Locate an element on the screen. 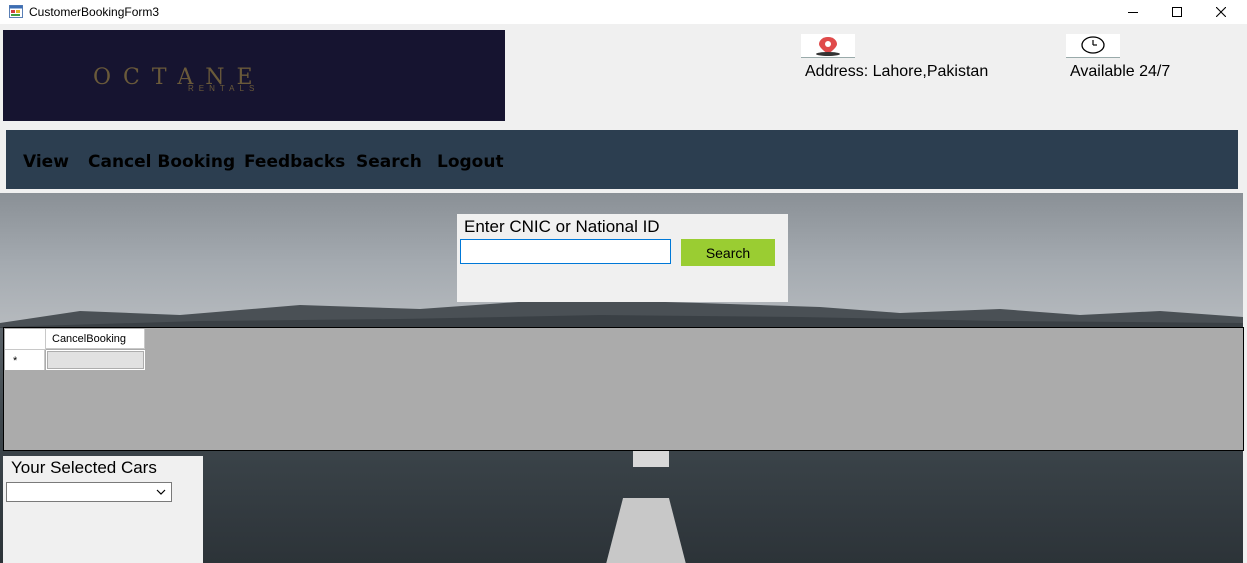 This screenshot has width=1247, height=563. selected-cars-label: Your Selected Cars is located at coordinates (84, 467).